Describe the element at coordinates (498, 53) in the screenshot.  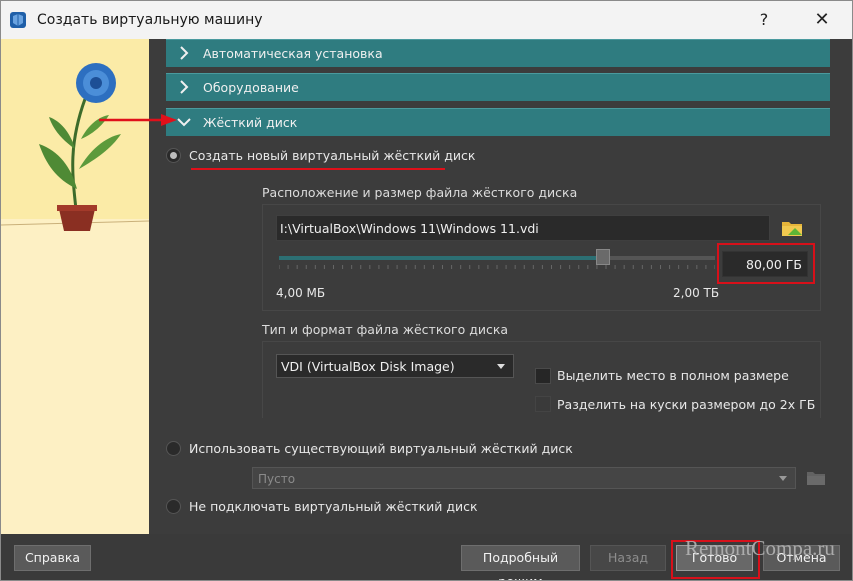
I see `section-unattended-install: Автоматическая установка` at that location.